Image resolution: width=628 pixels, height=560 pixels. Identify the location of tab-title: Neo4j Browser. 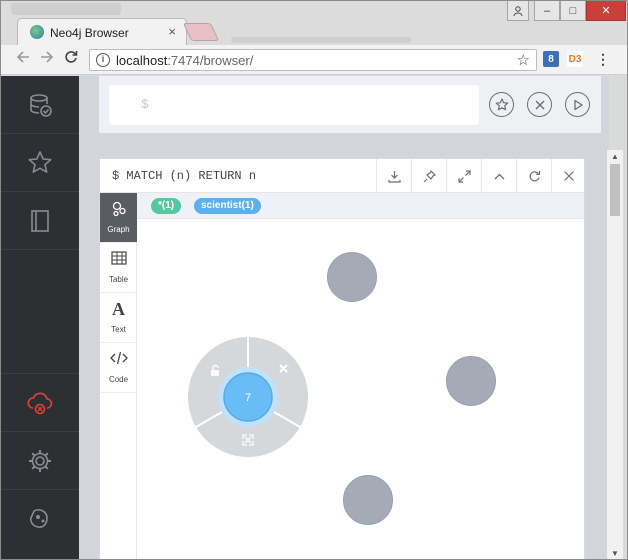
(89, 33).